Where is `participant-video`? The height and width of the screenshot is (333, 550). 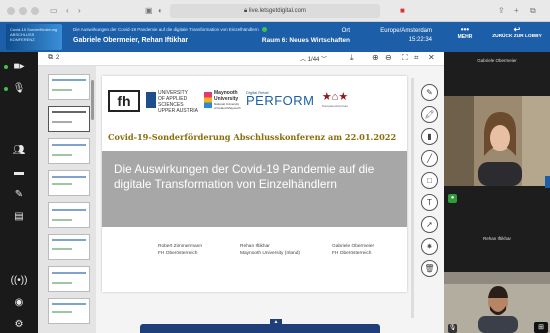 participant-video is located at coordinates (497, 141).